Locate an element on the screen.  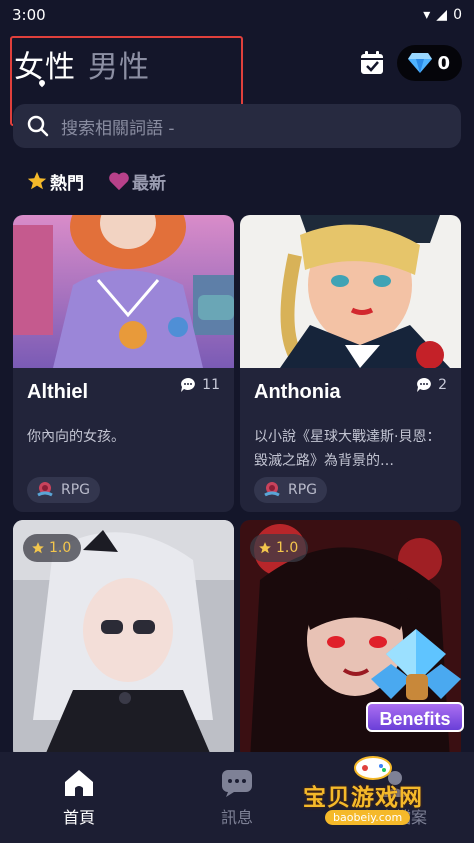
tab-female: 女性 is located at coordinates (45, 64).